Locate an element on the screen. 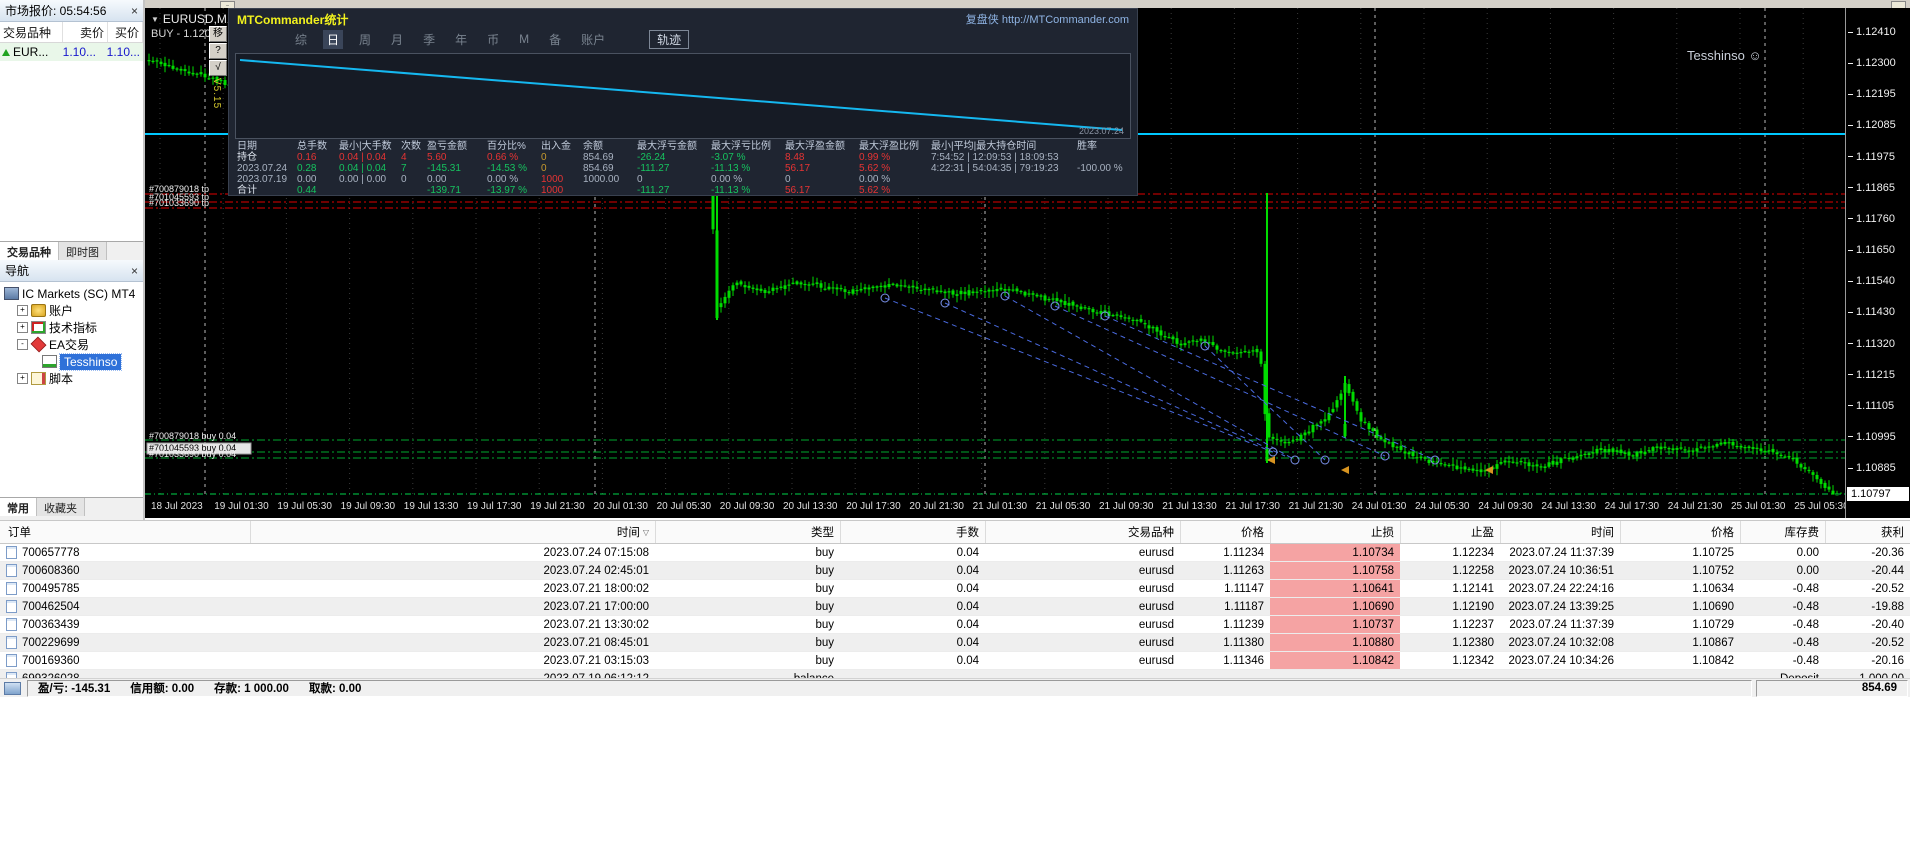  mtc-track-button: 轨迹 is located at coordinates (669, 39).